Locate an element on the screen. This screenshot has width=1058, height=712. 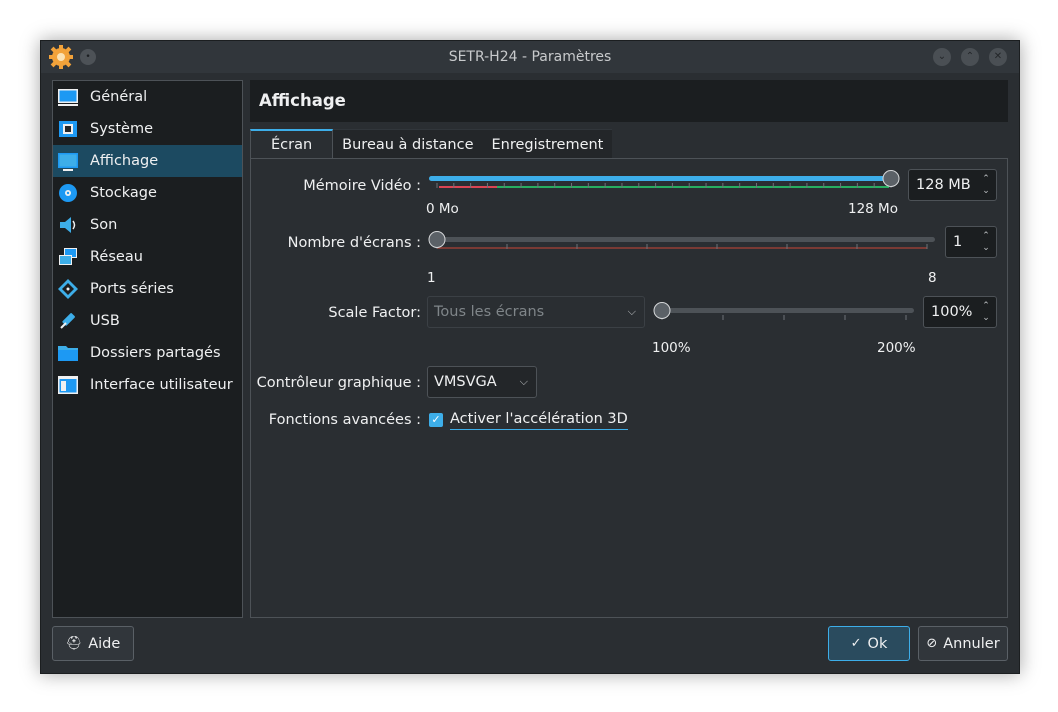
monitor-count-value: 1 is located at coordinates (958, 242).